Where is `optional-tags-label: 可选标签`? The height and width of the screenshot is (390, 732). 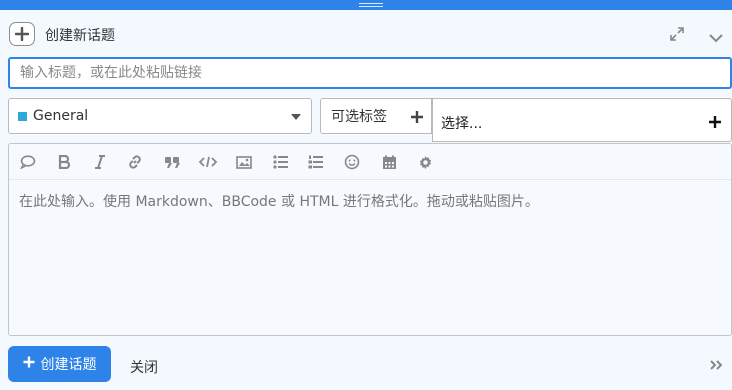
optional-tags-label: 可选标签 is located at coordinates (359, 117).